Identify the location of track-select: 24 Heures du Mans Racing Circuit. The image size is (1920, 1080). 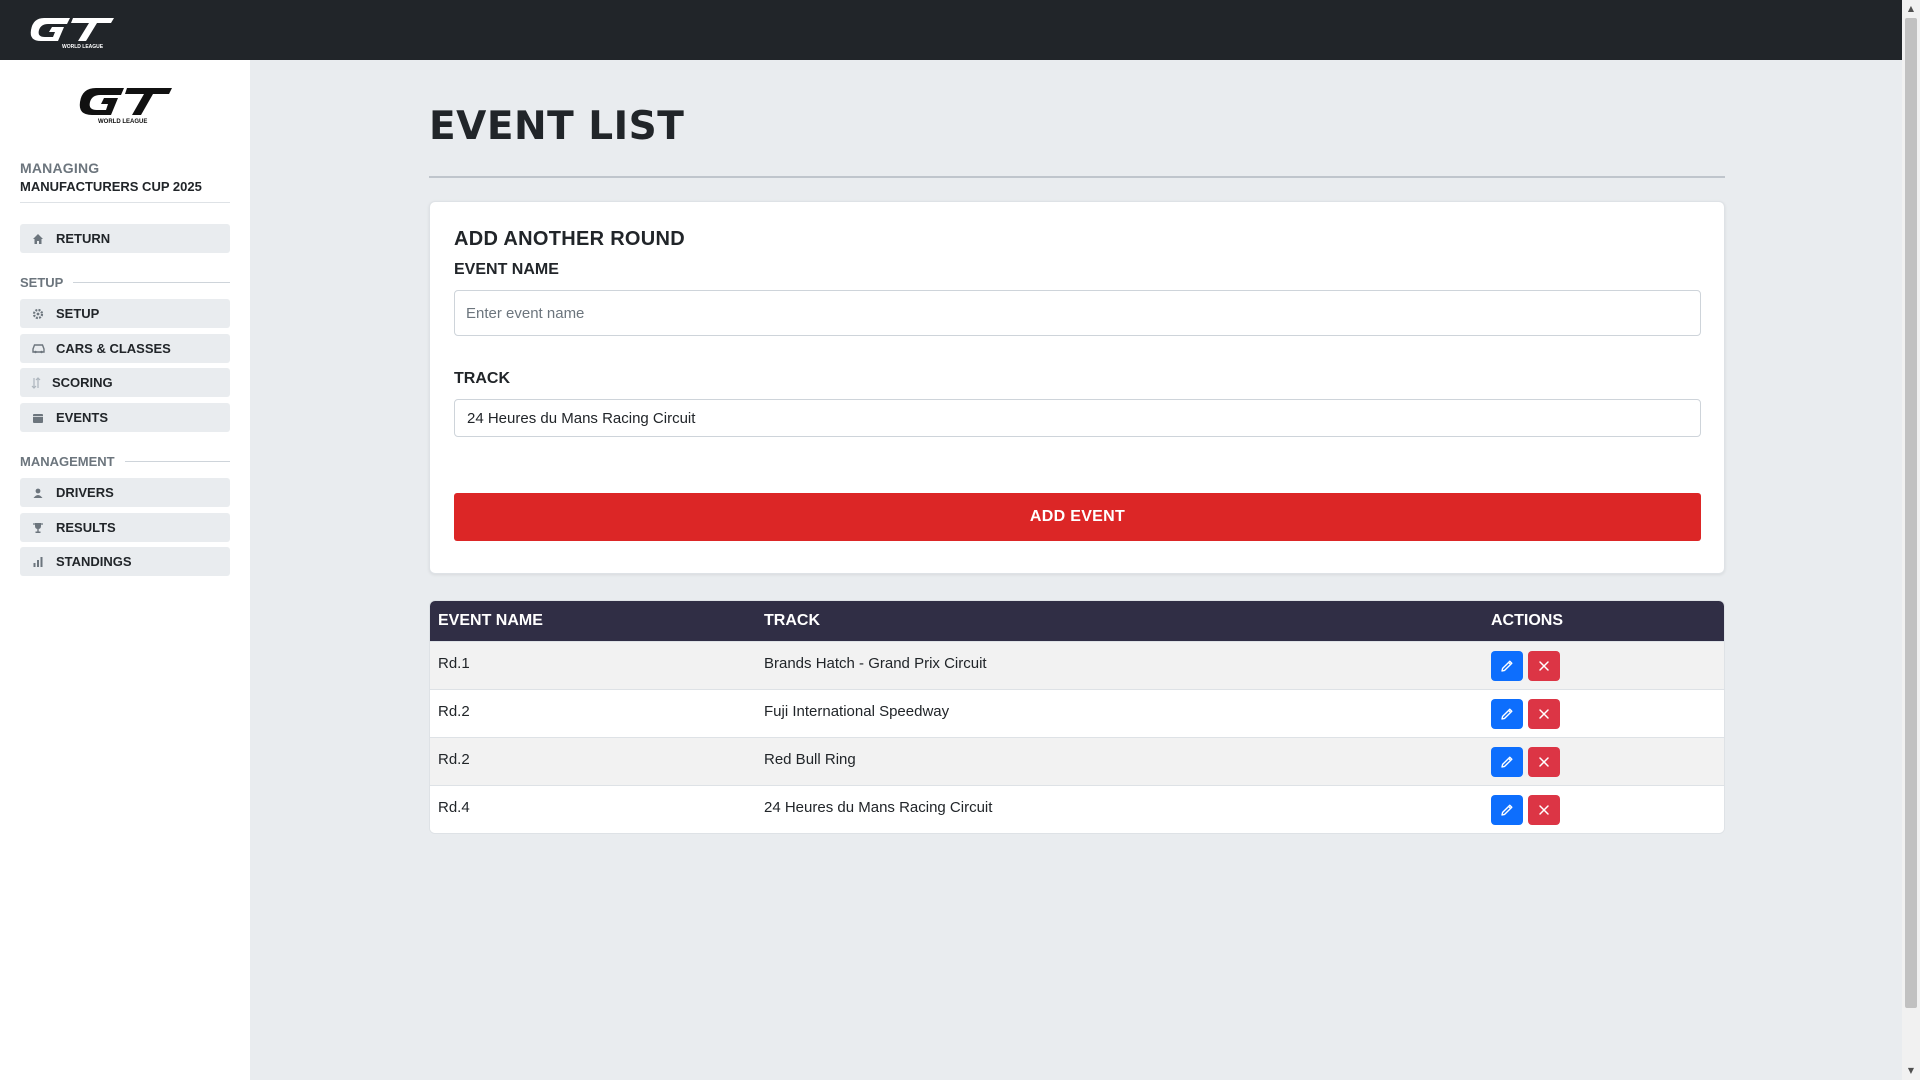
(1077, 418).